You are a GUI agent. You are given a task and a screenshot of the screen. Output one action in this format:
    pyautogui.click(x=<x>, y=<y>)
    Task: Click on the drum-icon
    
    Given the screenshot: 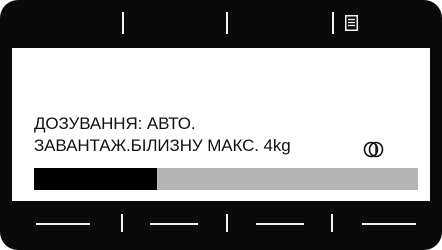 What is the action you would take?
    pyautogui.click(x=373, y=149)
    